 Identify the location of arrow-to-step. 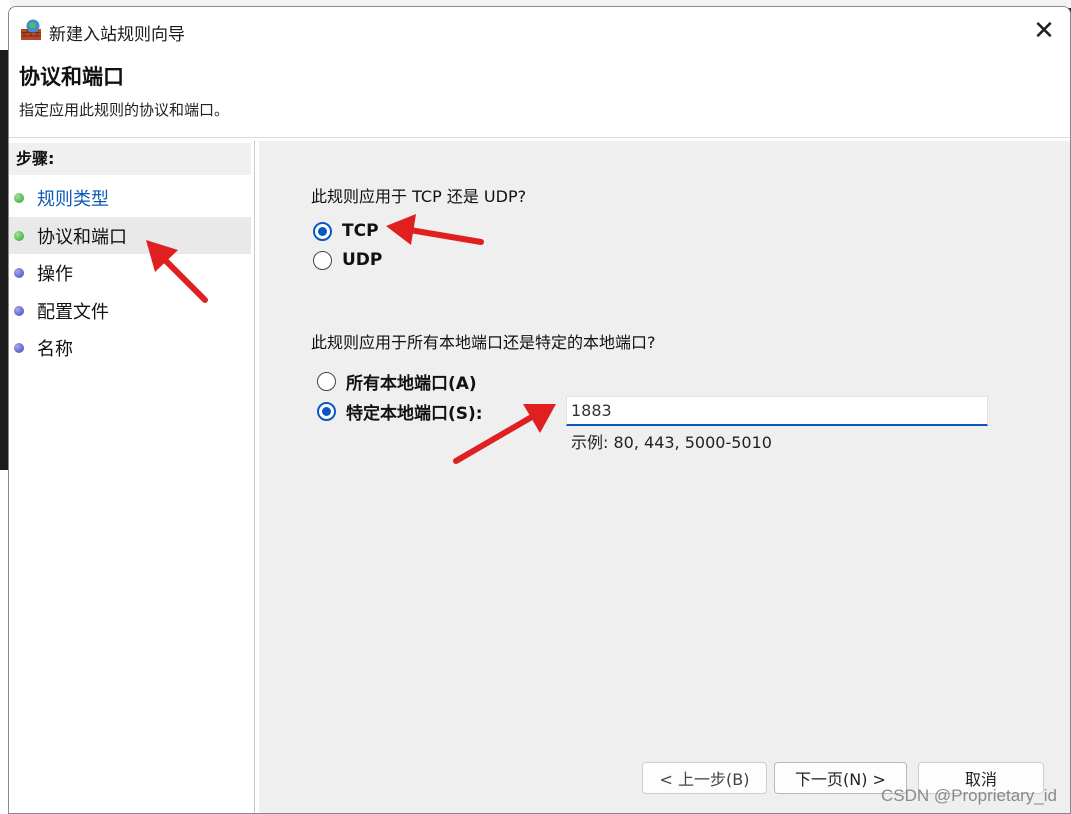
(177, 271).